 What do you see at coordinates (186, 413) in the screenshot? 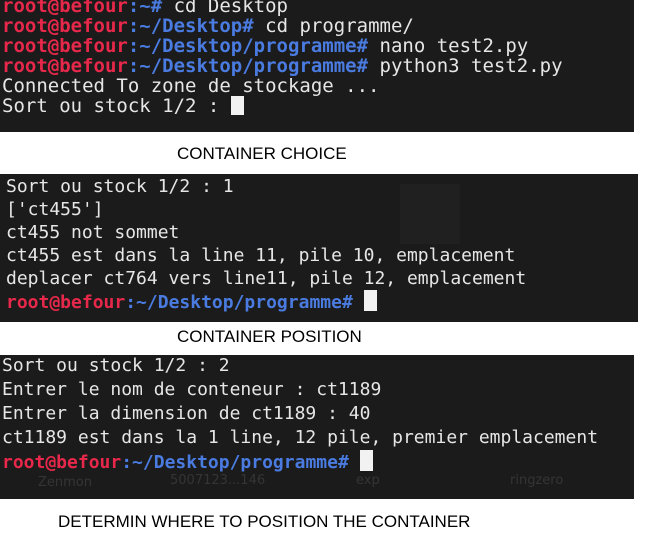
I see `terminal-output: Entrer la dimension de ct1189 : 40` at bounding box center [186, 413].